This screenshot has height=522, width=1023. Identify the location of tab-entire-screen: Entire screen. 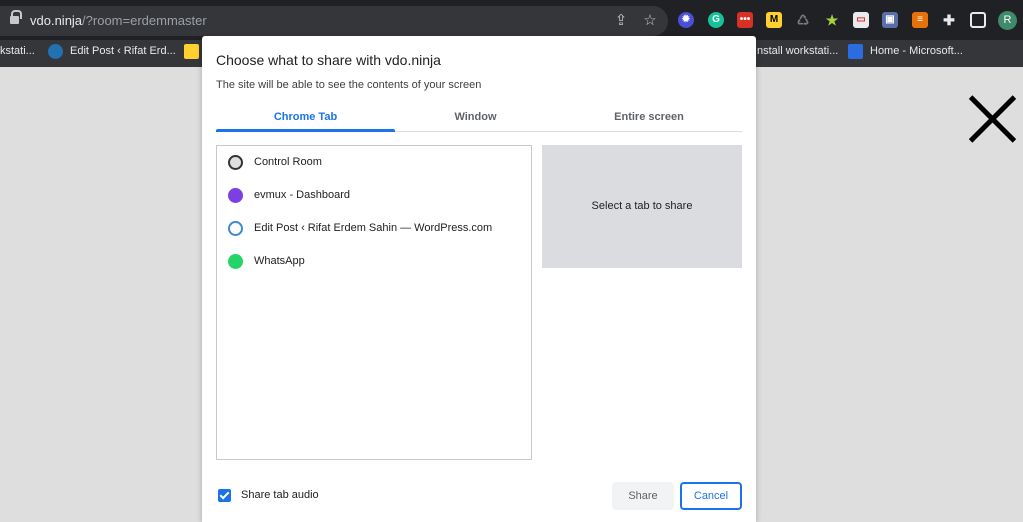
(649, 117).